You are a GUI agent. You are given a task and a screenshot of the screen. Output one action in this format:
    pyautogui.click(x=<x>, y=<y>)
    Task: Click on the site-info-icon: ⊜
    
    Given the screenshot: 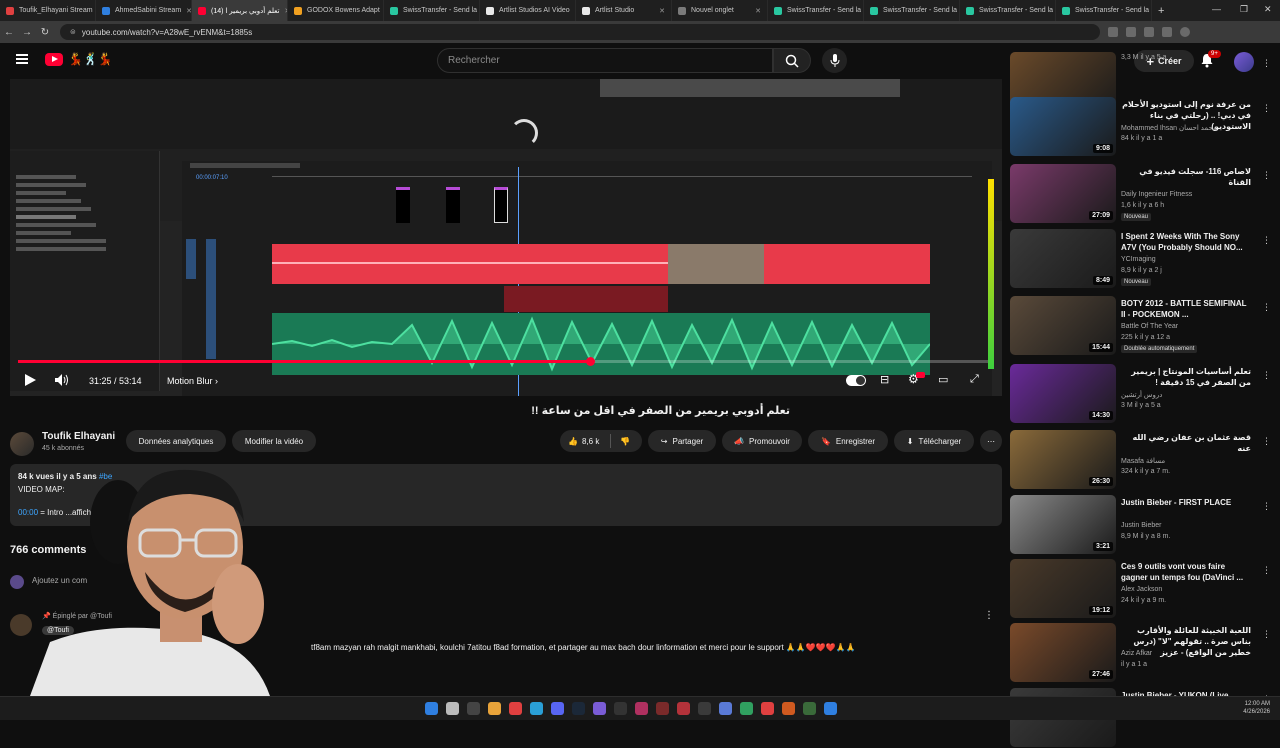 What is the action you would take?
    pyautogui.click(x=73, y=32)
    